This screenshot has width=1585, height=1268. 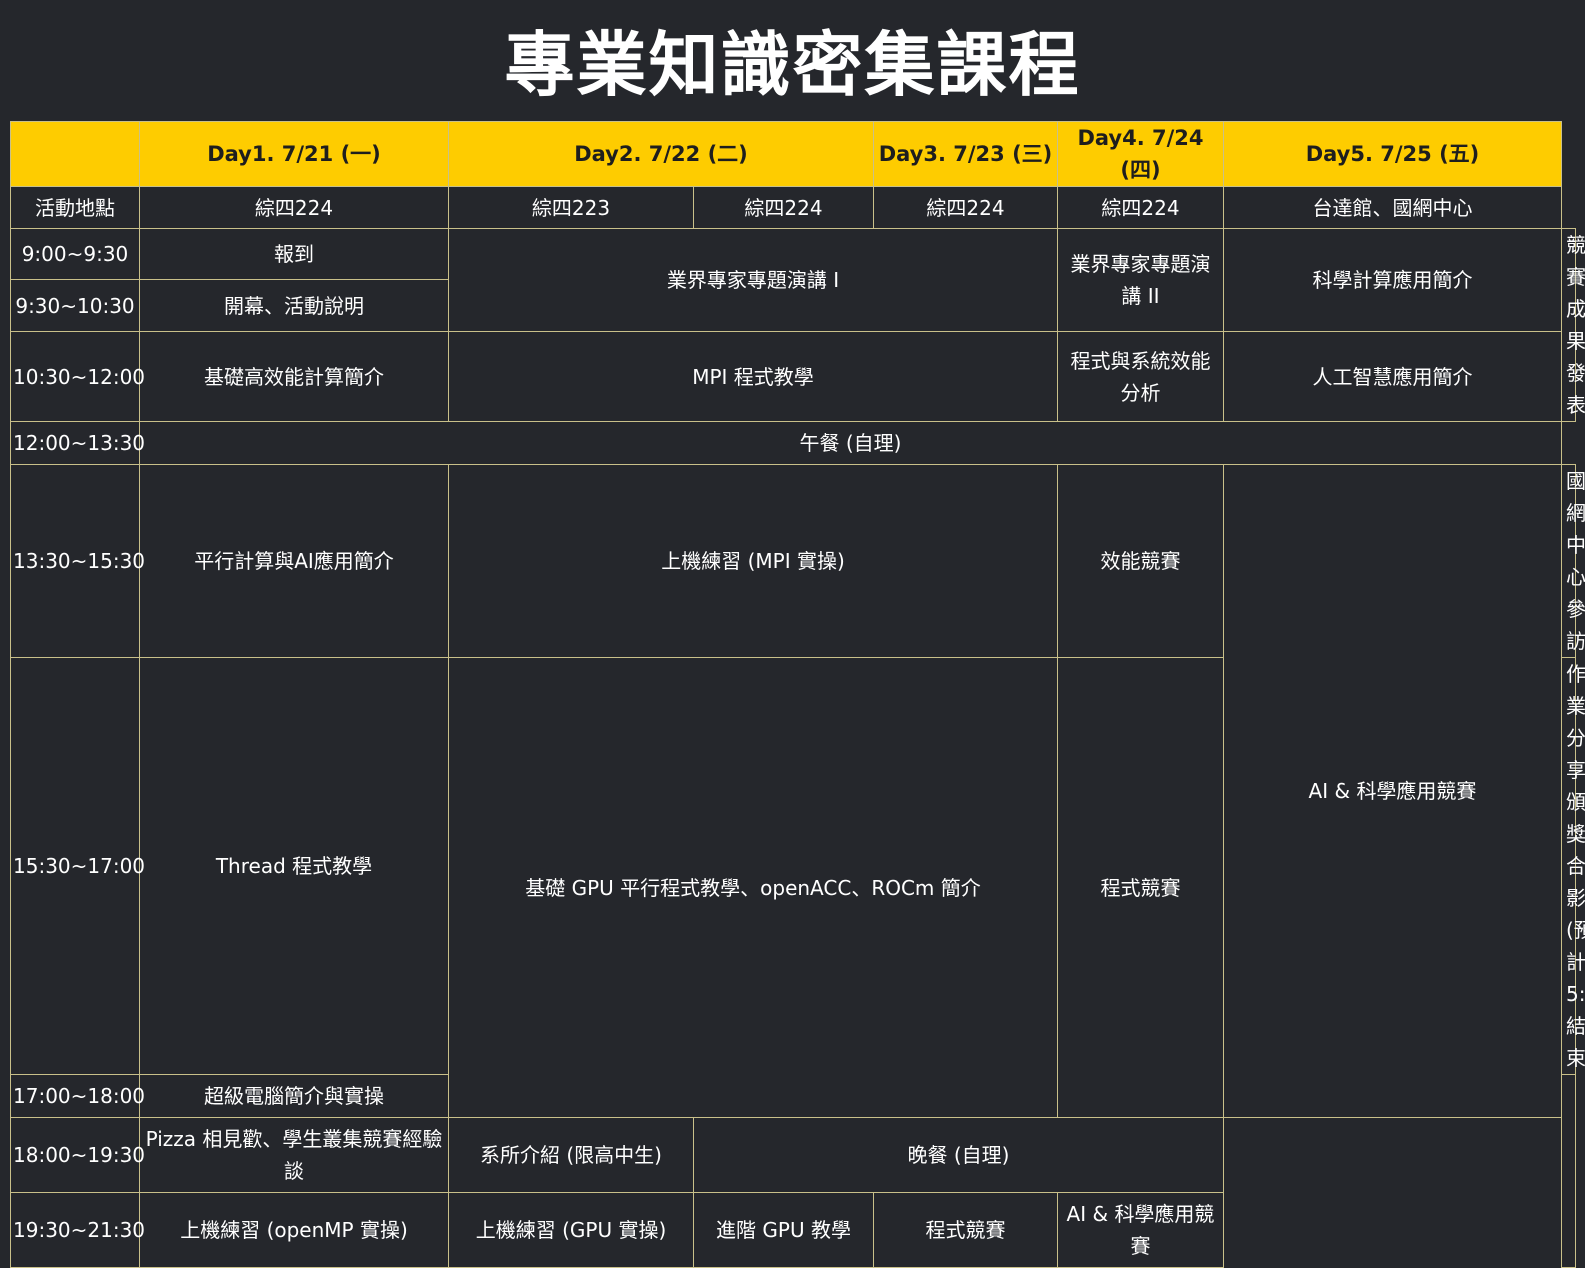 What do you see at coordinates (571, 1155) in the screenshot?
I see `session-d2-dept-intro: 系所介紹 (限高中生)` at bounding box center [571, 1155].